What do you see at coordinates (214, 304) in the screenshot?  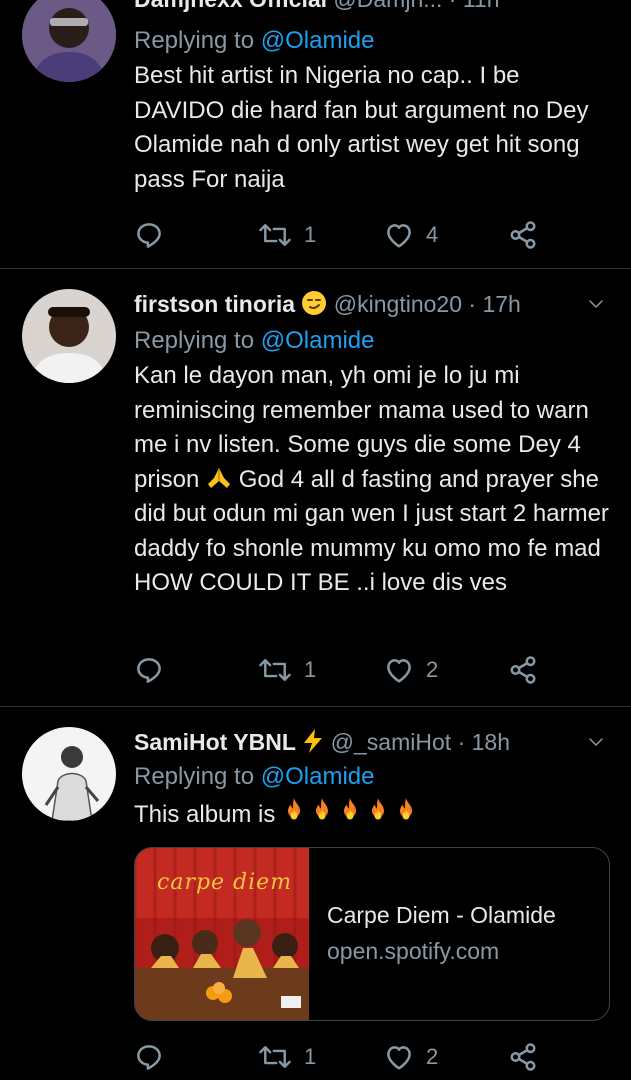 I see `display-name: firstson tinoria` at bounding box center [214, 304].